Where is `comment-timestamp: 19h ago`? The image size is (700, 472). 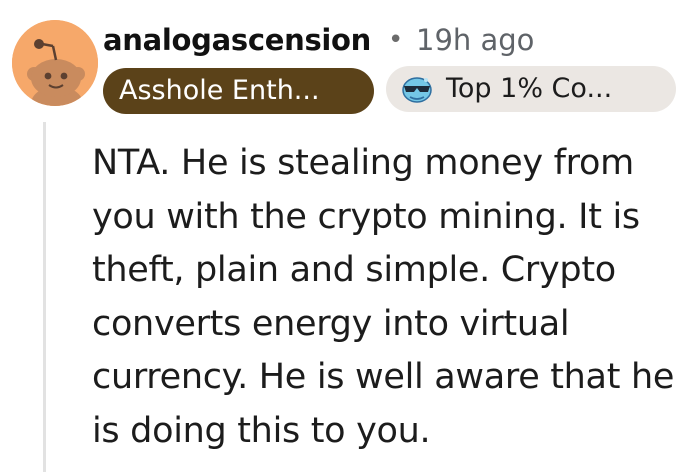
comment-timestamp: 19h ago is located at coordinates (475, 40).